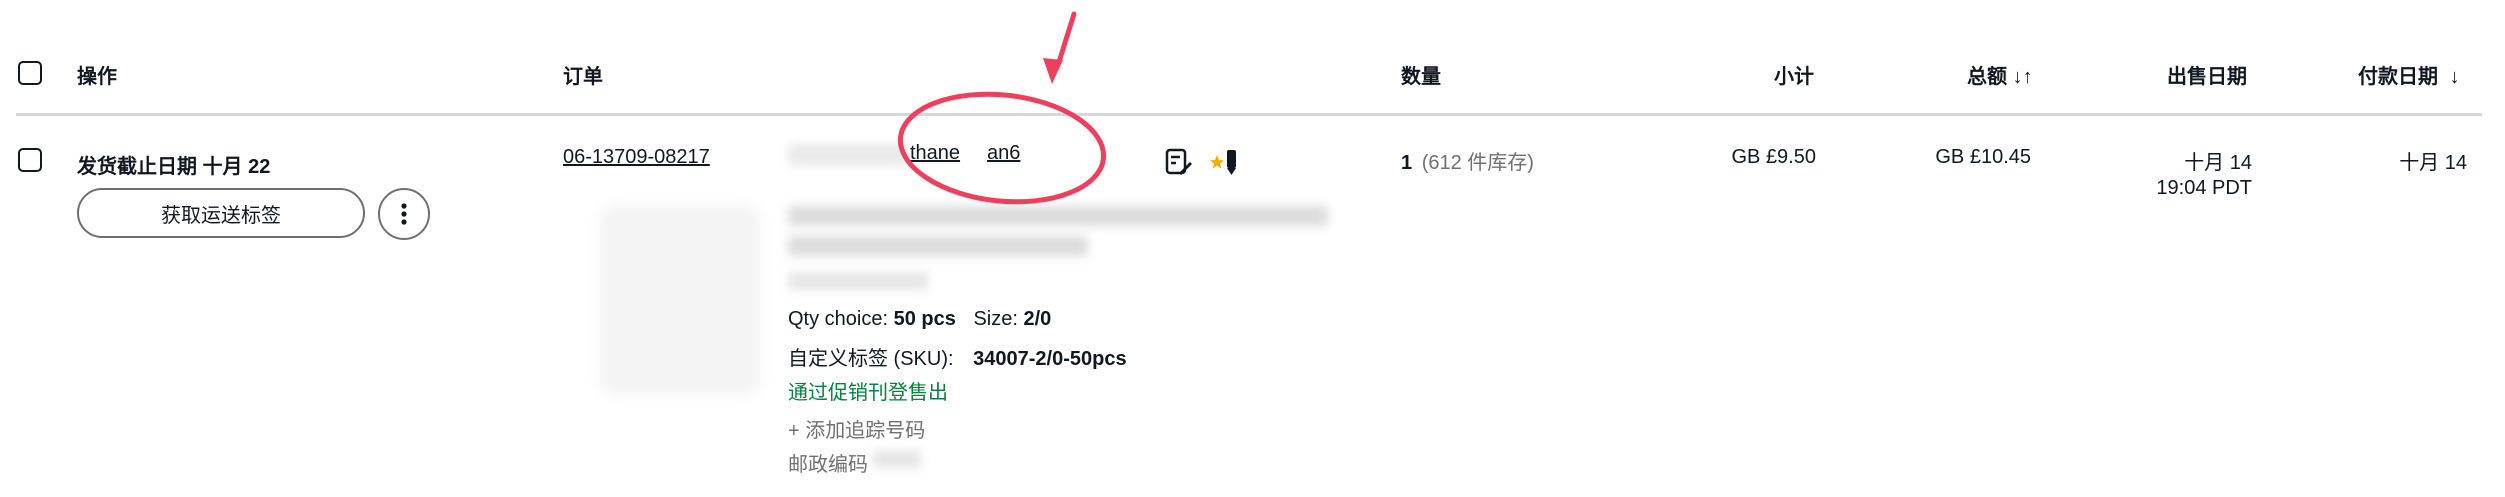 The height and width of the screenshot is (497, 2505). Describe the element at coordinates (828, 465) in the screenshot. I see `postal-code-label: 邮政编码` at that location.